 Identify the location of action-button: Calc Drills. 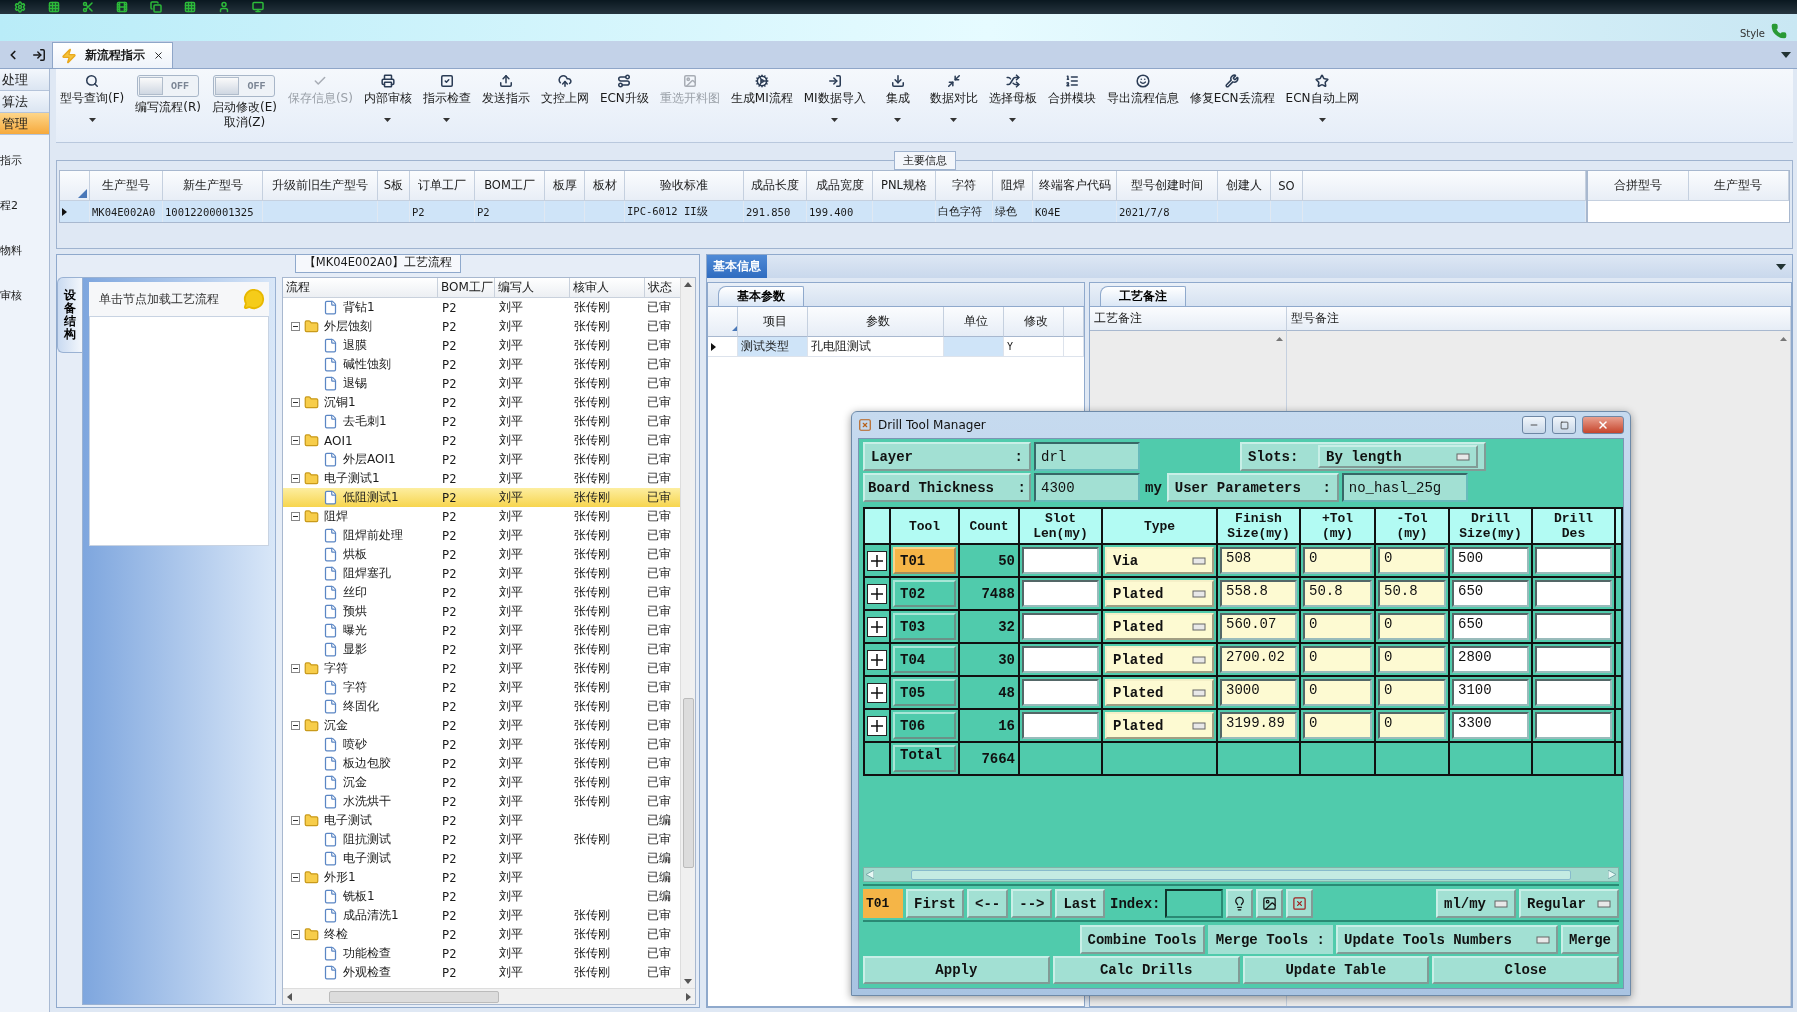
(1146, 970).